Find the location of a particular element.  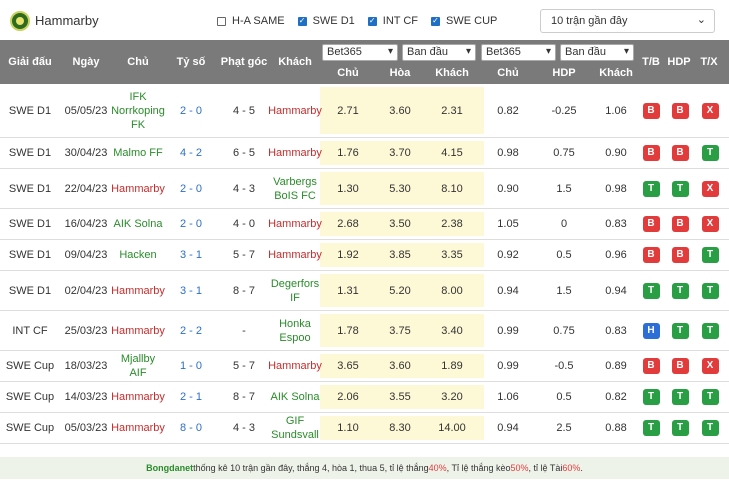

cell-home: AIK Solna is located at coordinates (138, 224).